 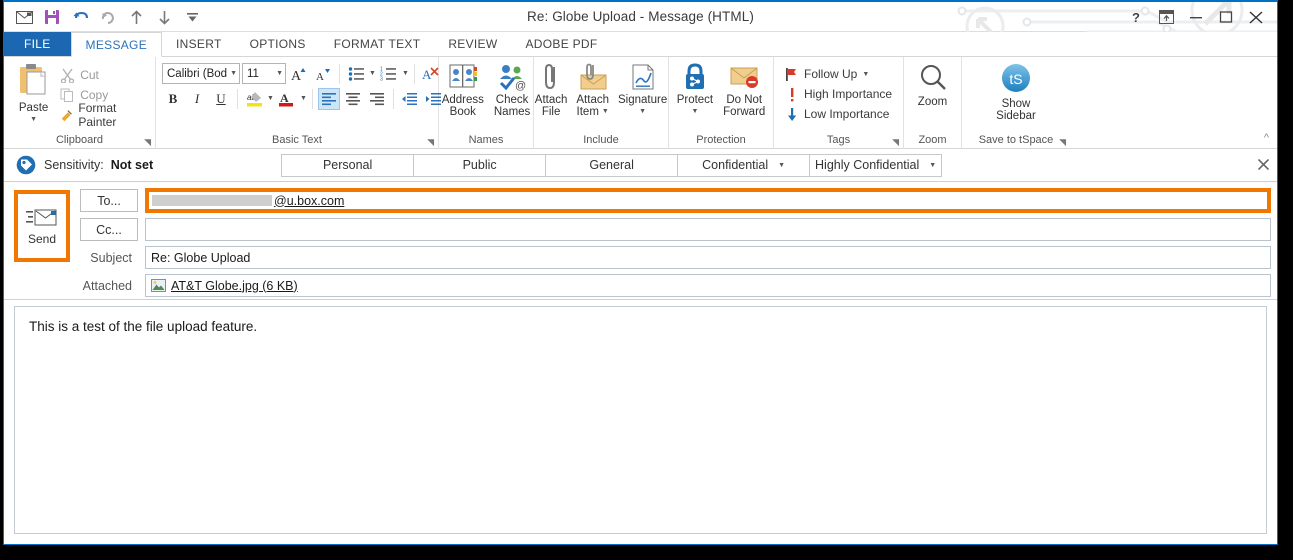 What do you see at coordinates (372, 73) in the screenshot?
I see `bullets-caret-icon: ▼` at bounding box center [372, 73].